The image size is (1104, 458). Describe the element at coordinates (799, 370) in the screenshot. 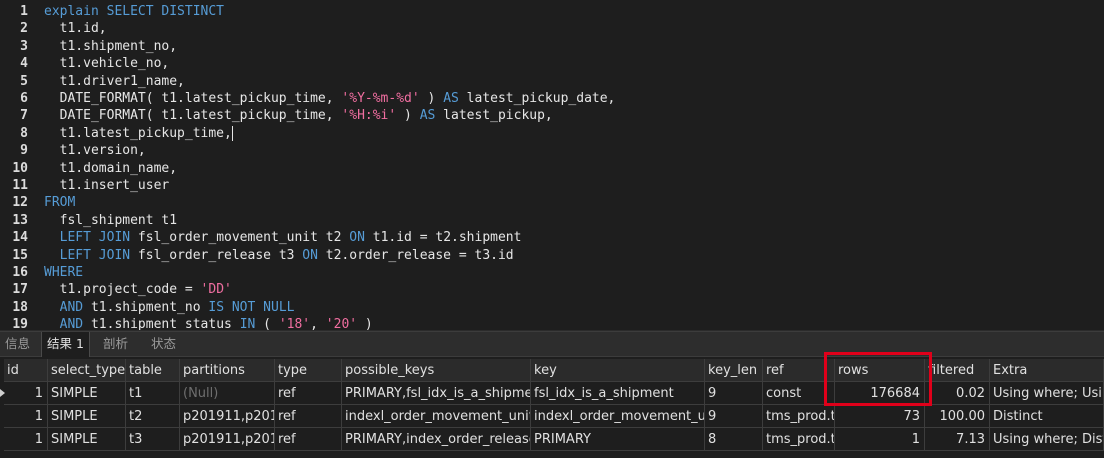

I see `column-header-ref: ref` at that location.